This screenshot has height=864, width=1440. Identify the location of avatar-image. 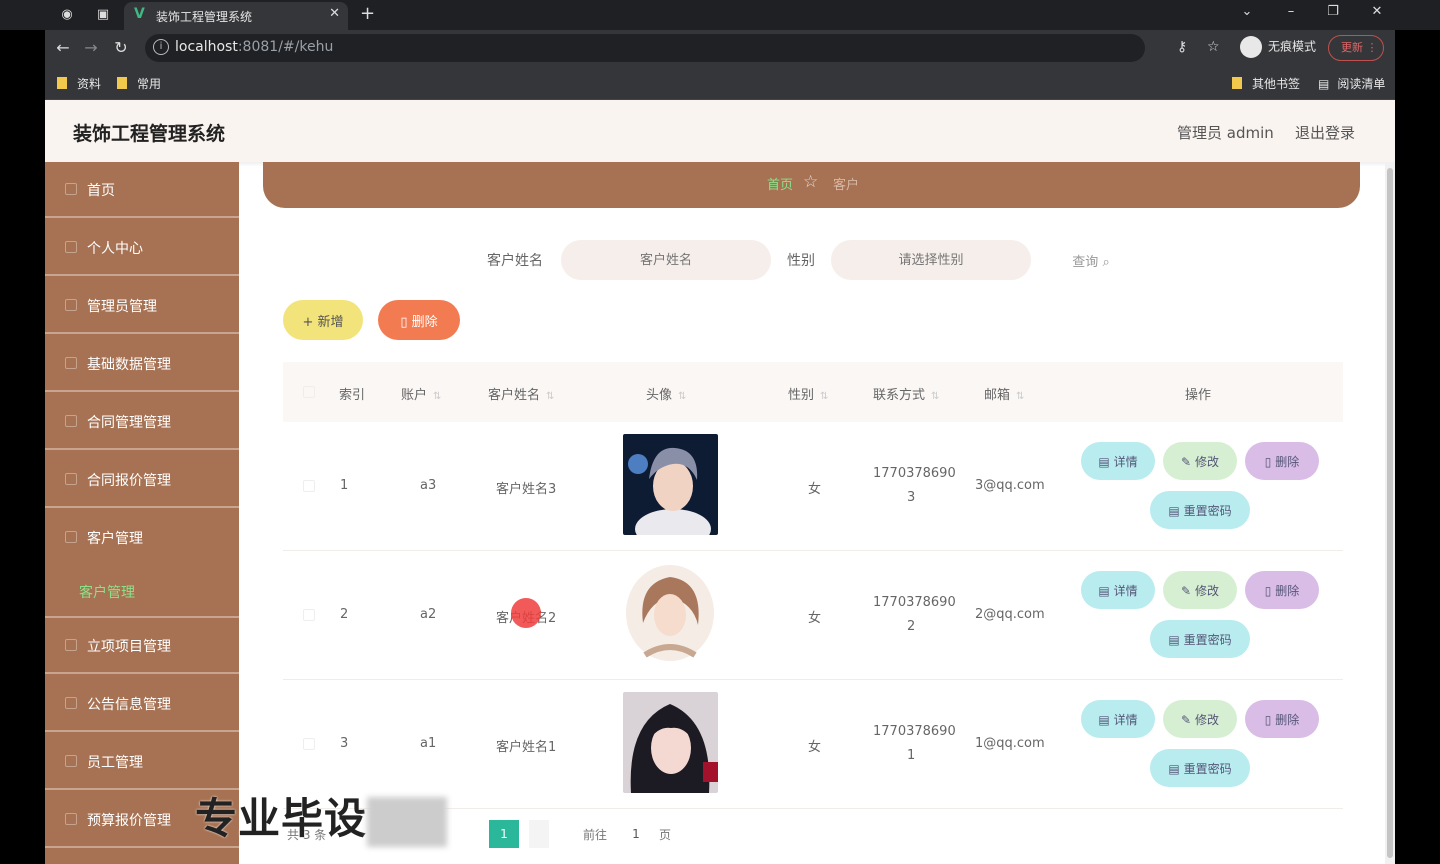
(670, 742).